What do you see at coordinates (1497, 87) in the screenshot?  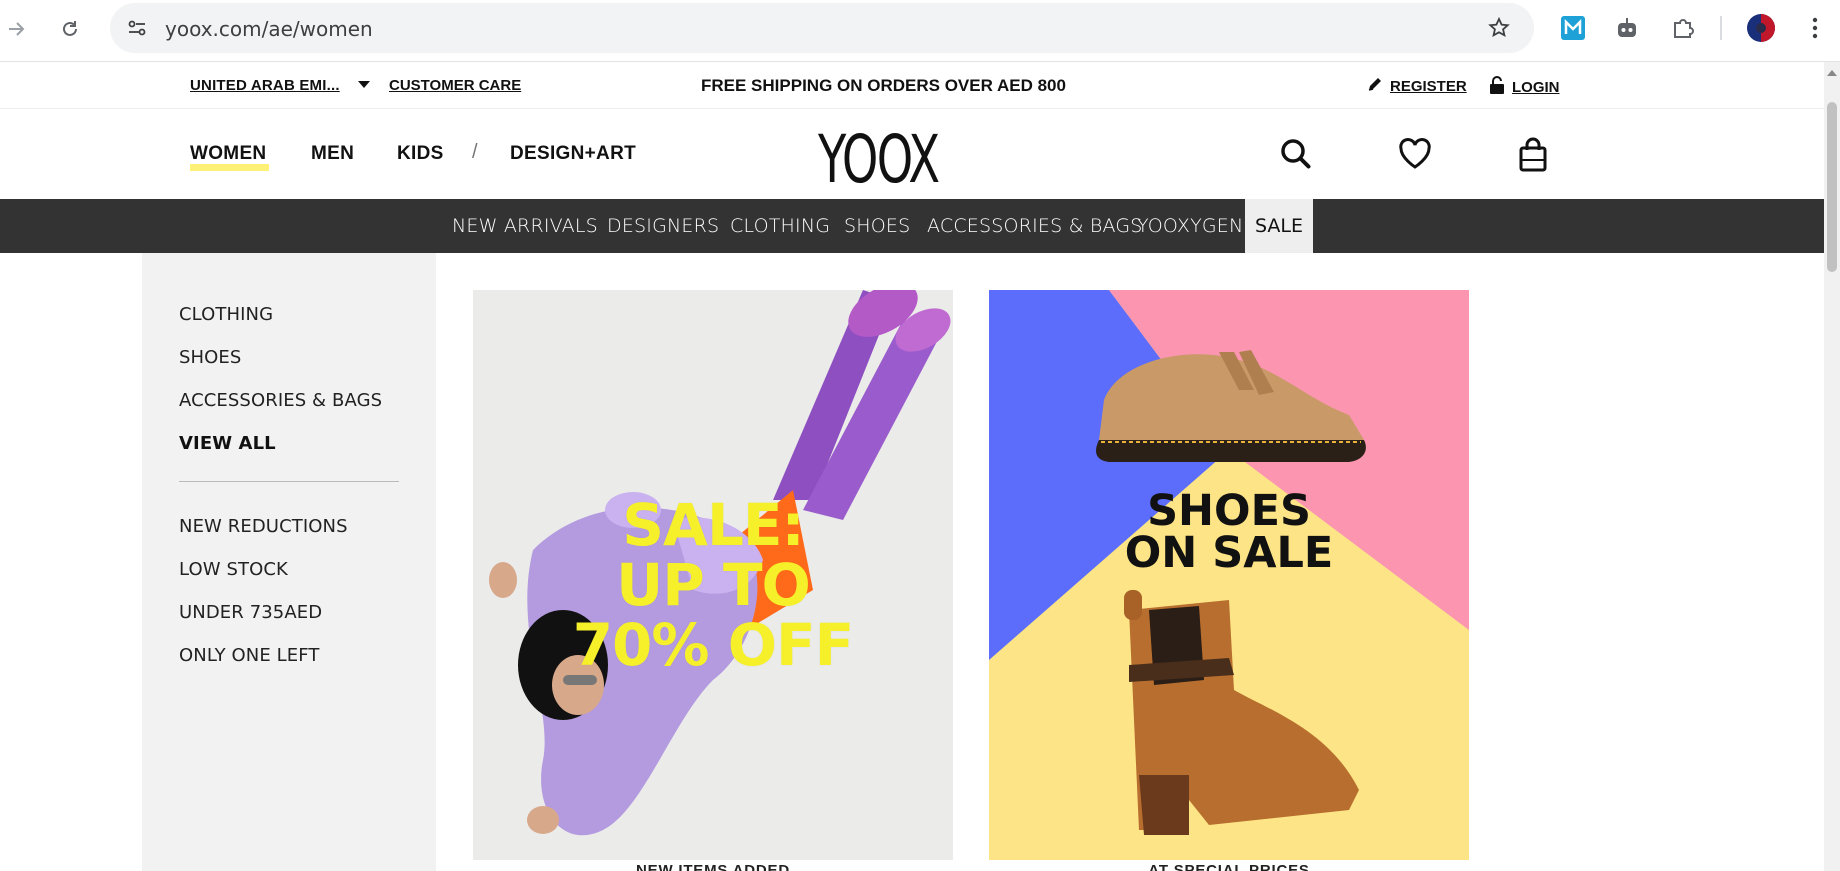 I see `lock-icon` at bounding box center [1497, 87].